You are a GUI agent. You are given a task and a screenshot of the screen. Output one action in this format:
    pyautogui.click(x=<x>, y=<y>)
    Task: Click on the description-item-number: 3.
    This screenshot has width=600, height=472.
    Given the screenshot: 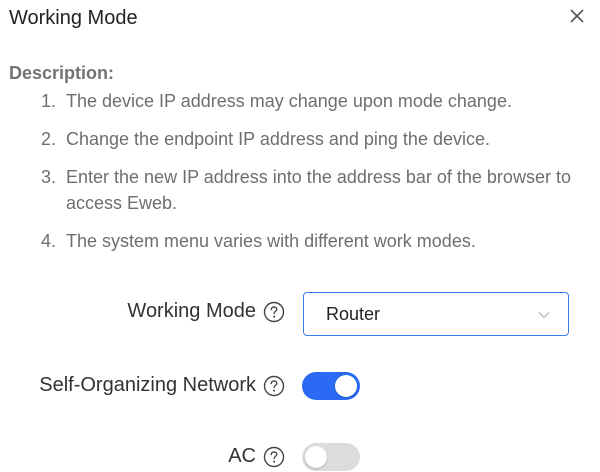 What is the action you would take?
    pyautogui.click(x=49, y=177)
    